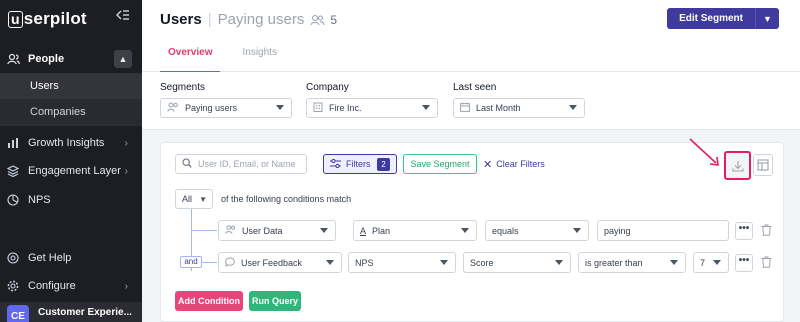 Image resolution: width=800 pixels, height=322 pixels. What do you see at coordinates (46, 59) in the screenshot?
I see `sidebar-item-label: People` at bounding box center [46, 59].